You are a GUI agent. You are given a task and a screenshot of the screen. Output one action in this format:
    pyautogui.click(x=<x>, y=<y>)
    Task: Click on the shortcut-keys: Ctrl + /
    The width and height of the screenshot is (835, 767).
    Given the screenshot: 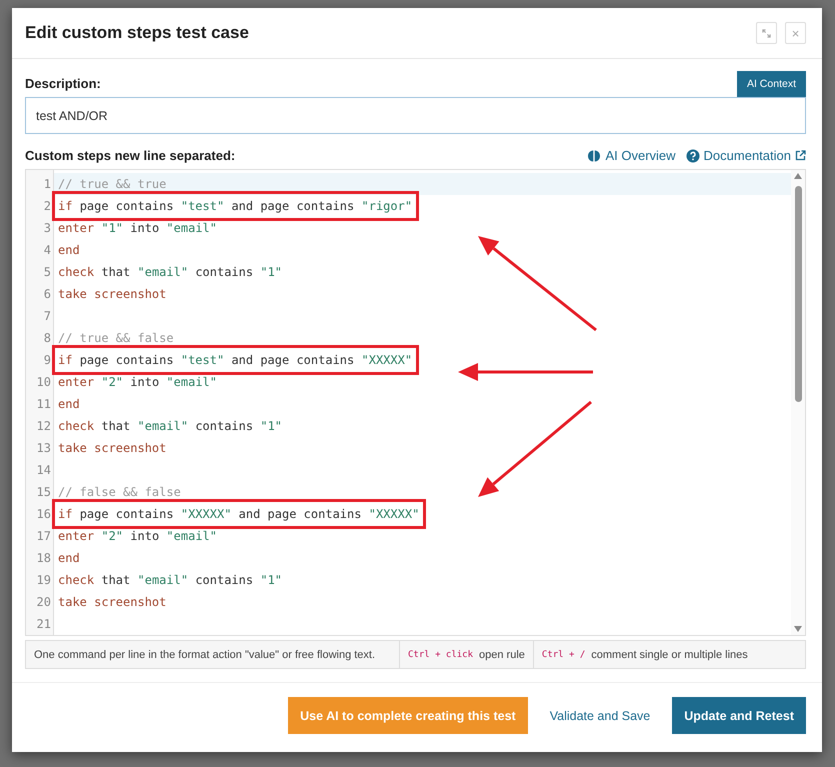 What is the action you would take?
    pyautogui.click(x=564, y=655)
    